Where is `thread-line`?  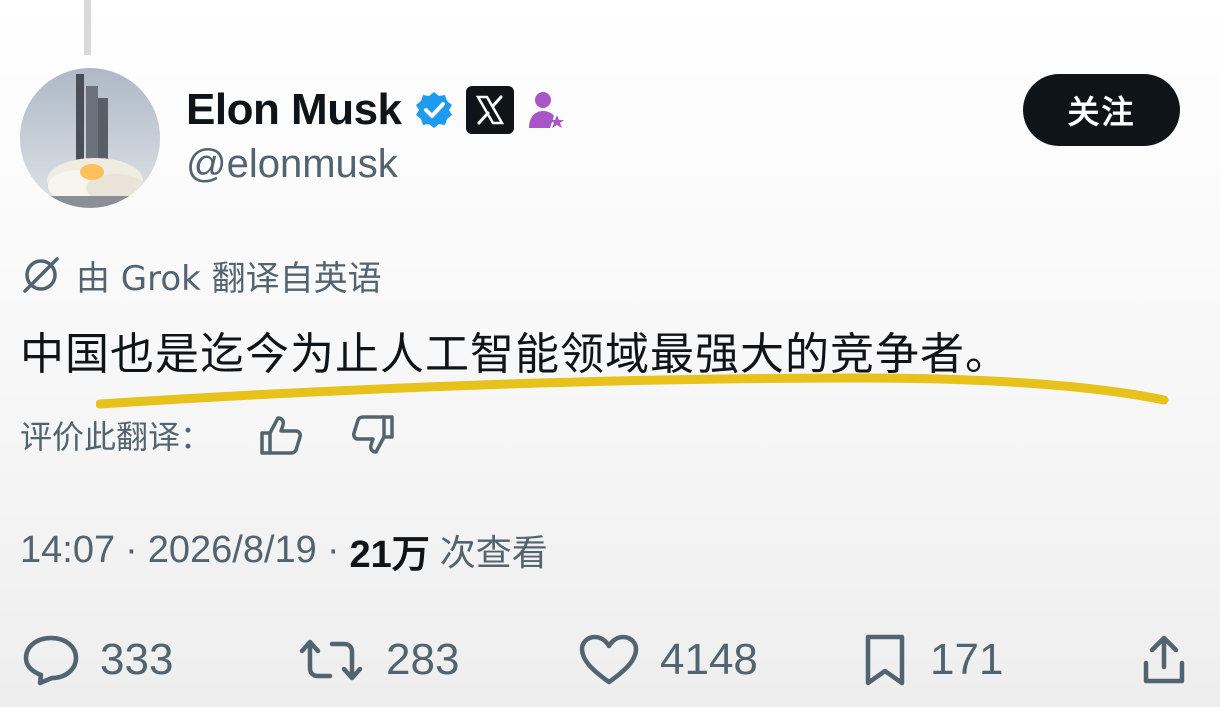 thread-line is located at coordinates (87, 27).